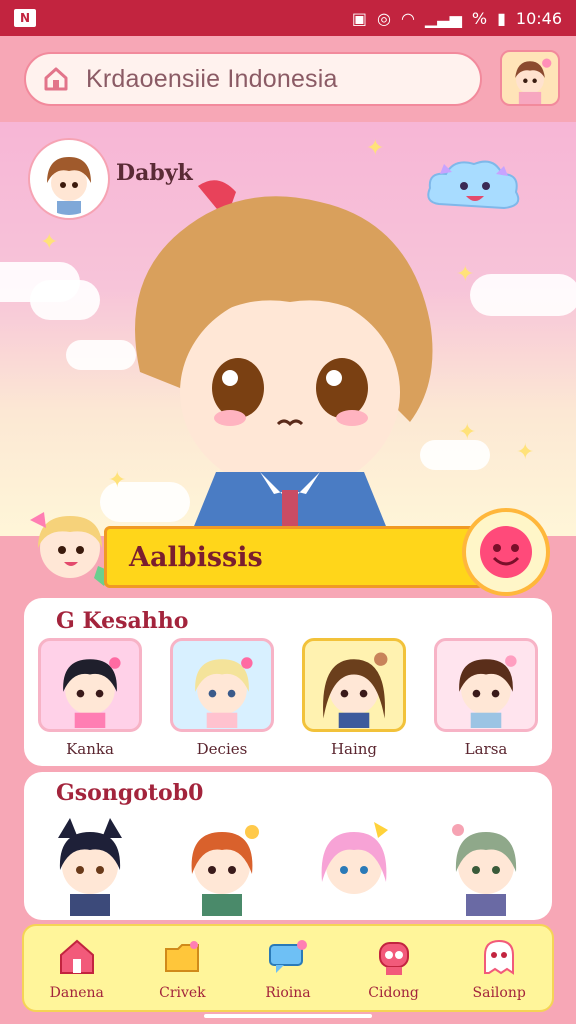 This screenshot has height=1024, width=576. I want to click on house-icon, so click(76, 956).